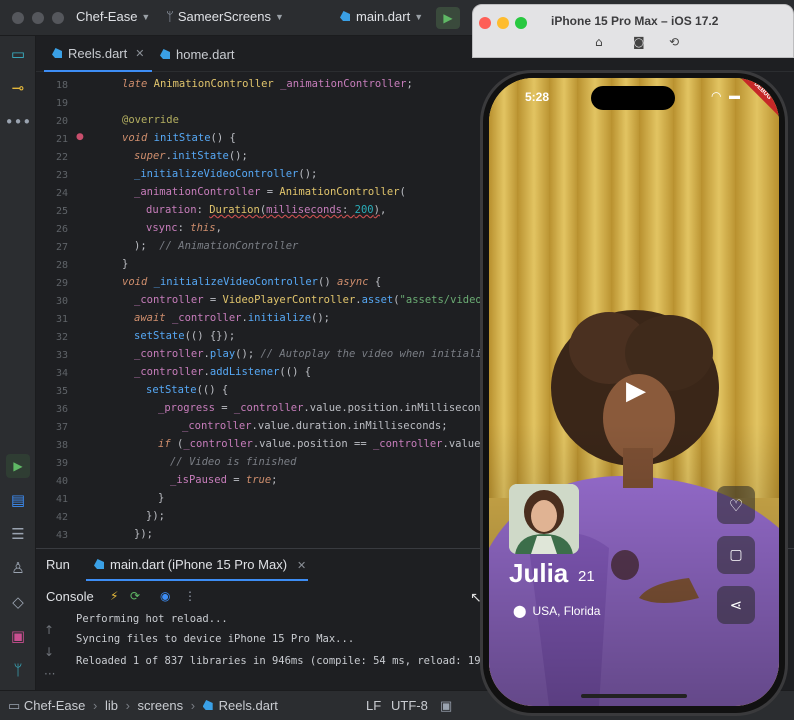 This screenshot has width=794, height=720. Describe the element at coordinates (225, 16) in the screenshot. I see `branch-selector: ᛘ SameerScreens ▼` at that location.